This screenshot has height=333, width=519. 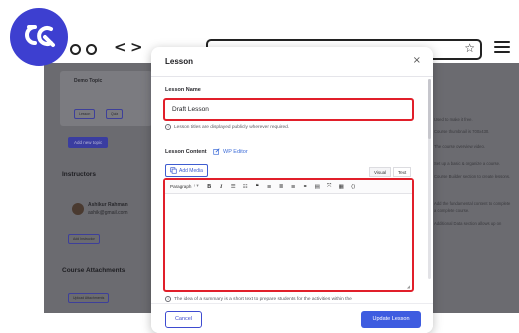 I want to click on add-media-button: Add Media, so click(x=186, y=170).